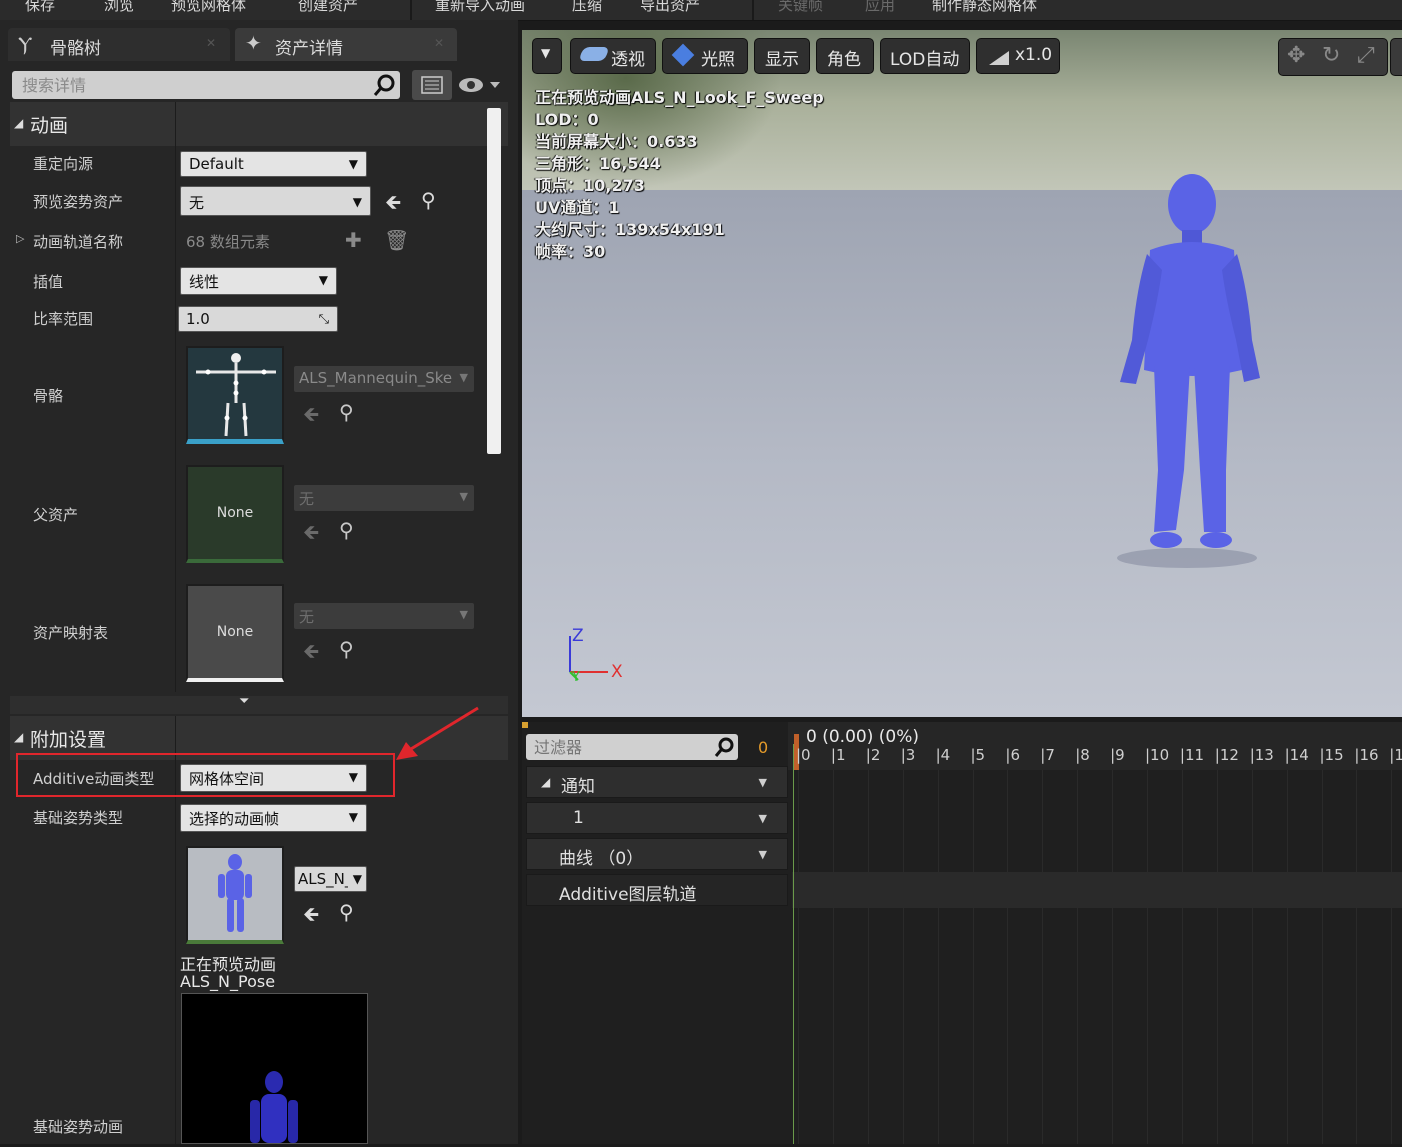  I want to click on stat-frame-rate: 帧率：30, so click(570, 251).